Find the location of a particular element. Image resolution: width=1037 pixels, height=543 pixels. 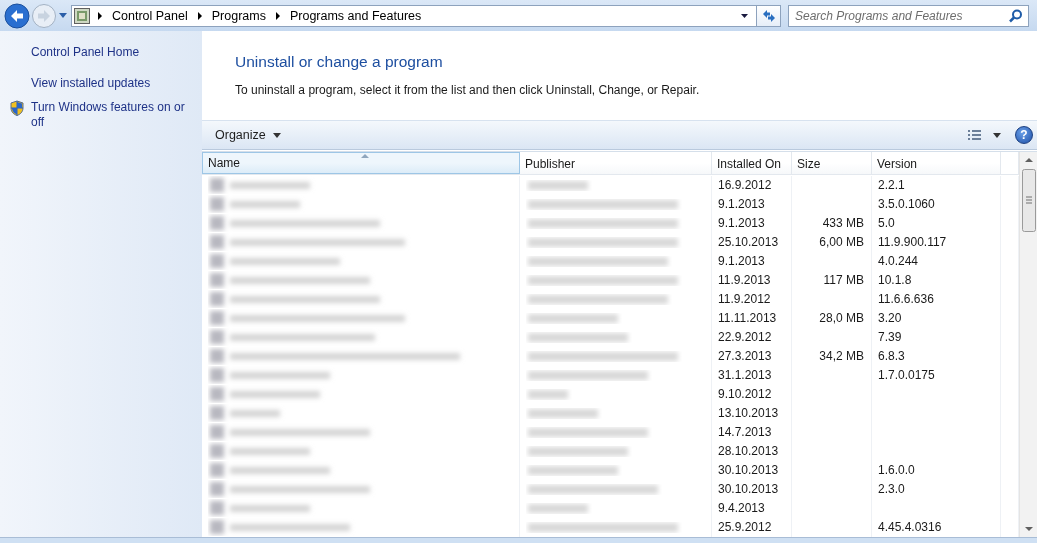

search-icon is located at coordinates (1016, 15).